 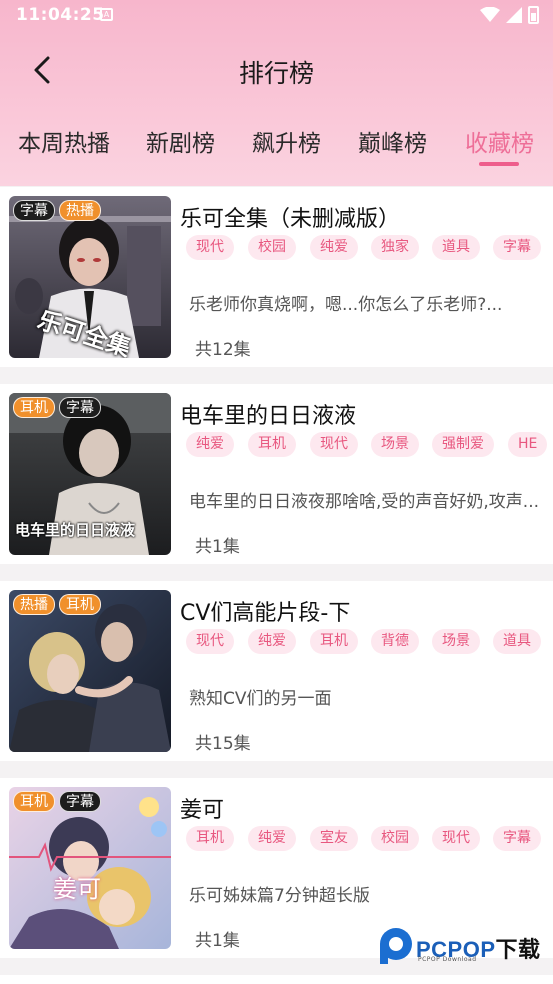 What do you see at coordinates (490, 14) in the screenshot?
I see `wifi-icon` at bounding box center [490, 14].